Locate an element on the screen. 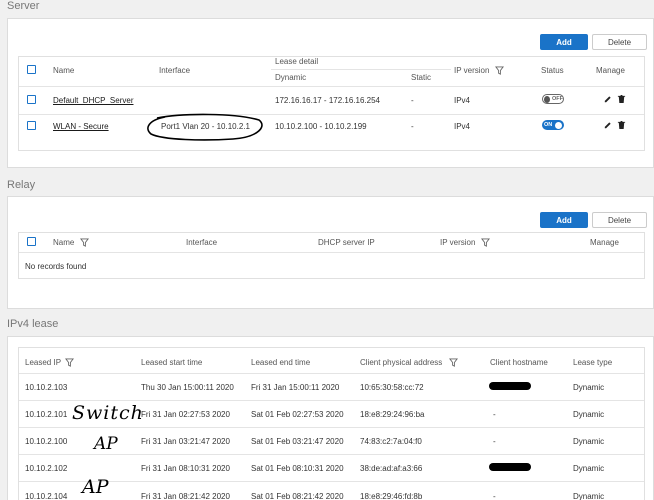 Image resolution: width=654 pixels, height=500 pixels. lease-mac: 74:83:c2:7a:04:f0 is located at coordinates (391, 441).